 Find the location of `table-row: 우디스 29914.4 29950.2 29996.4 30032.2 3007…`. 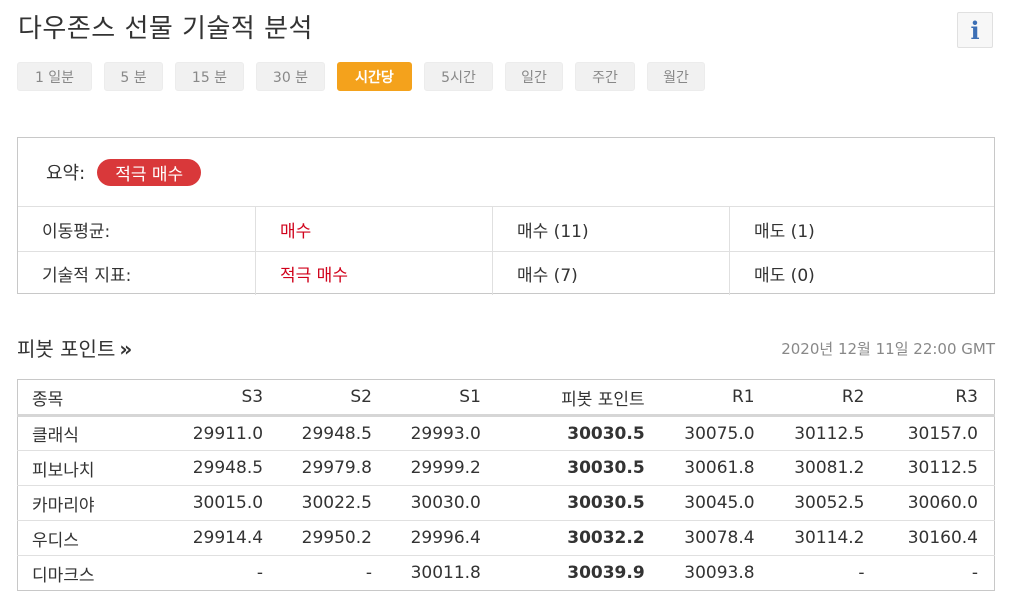

table-row: 우디스 29914.4 29950.2 29996.4 30032.2 3007… is located at coordinates (506, 538).